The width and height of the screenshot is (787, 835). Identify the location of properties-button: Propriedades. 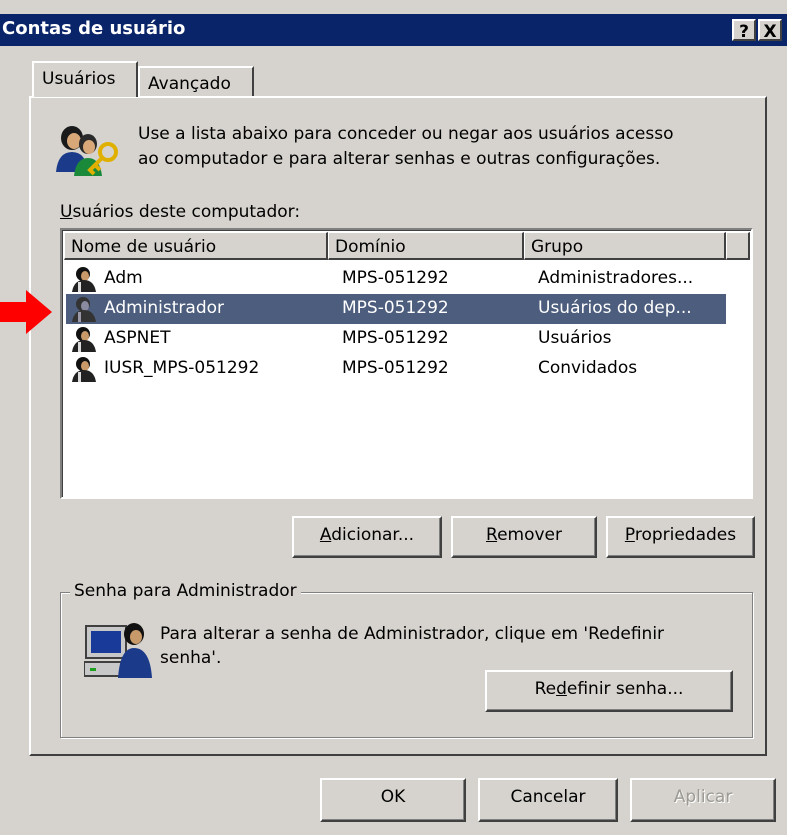
(680, 537).